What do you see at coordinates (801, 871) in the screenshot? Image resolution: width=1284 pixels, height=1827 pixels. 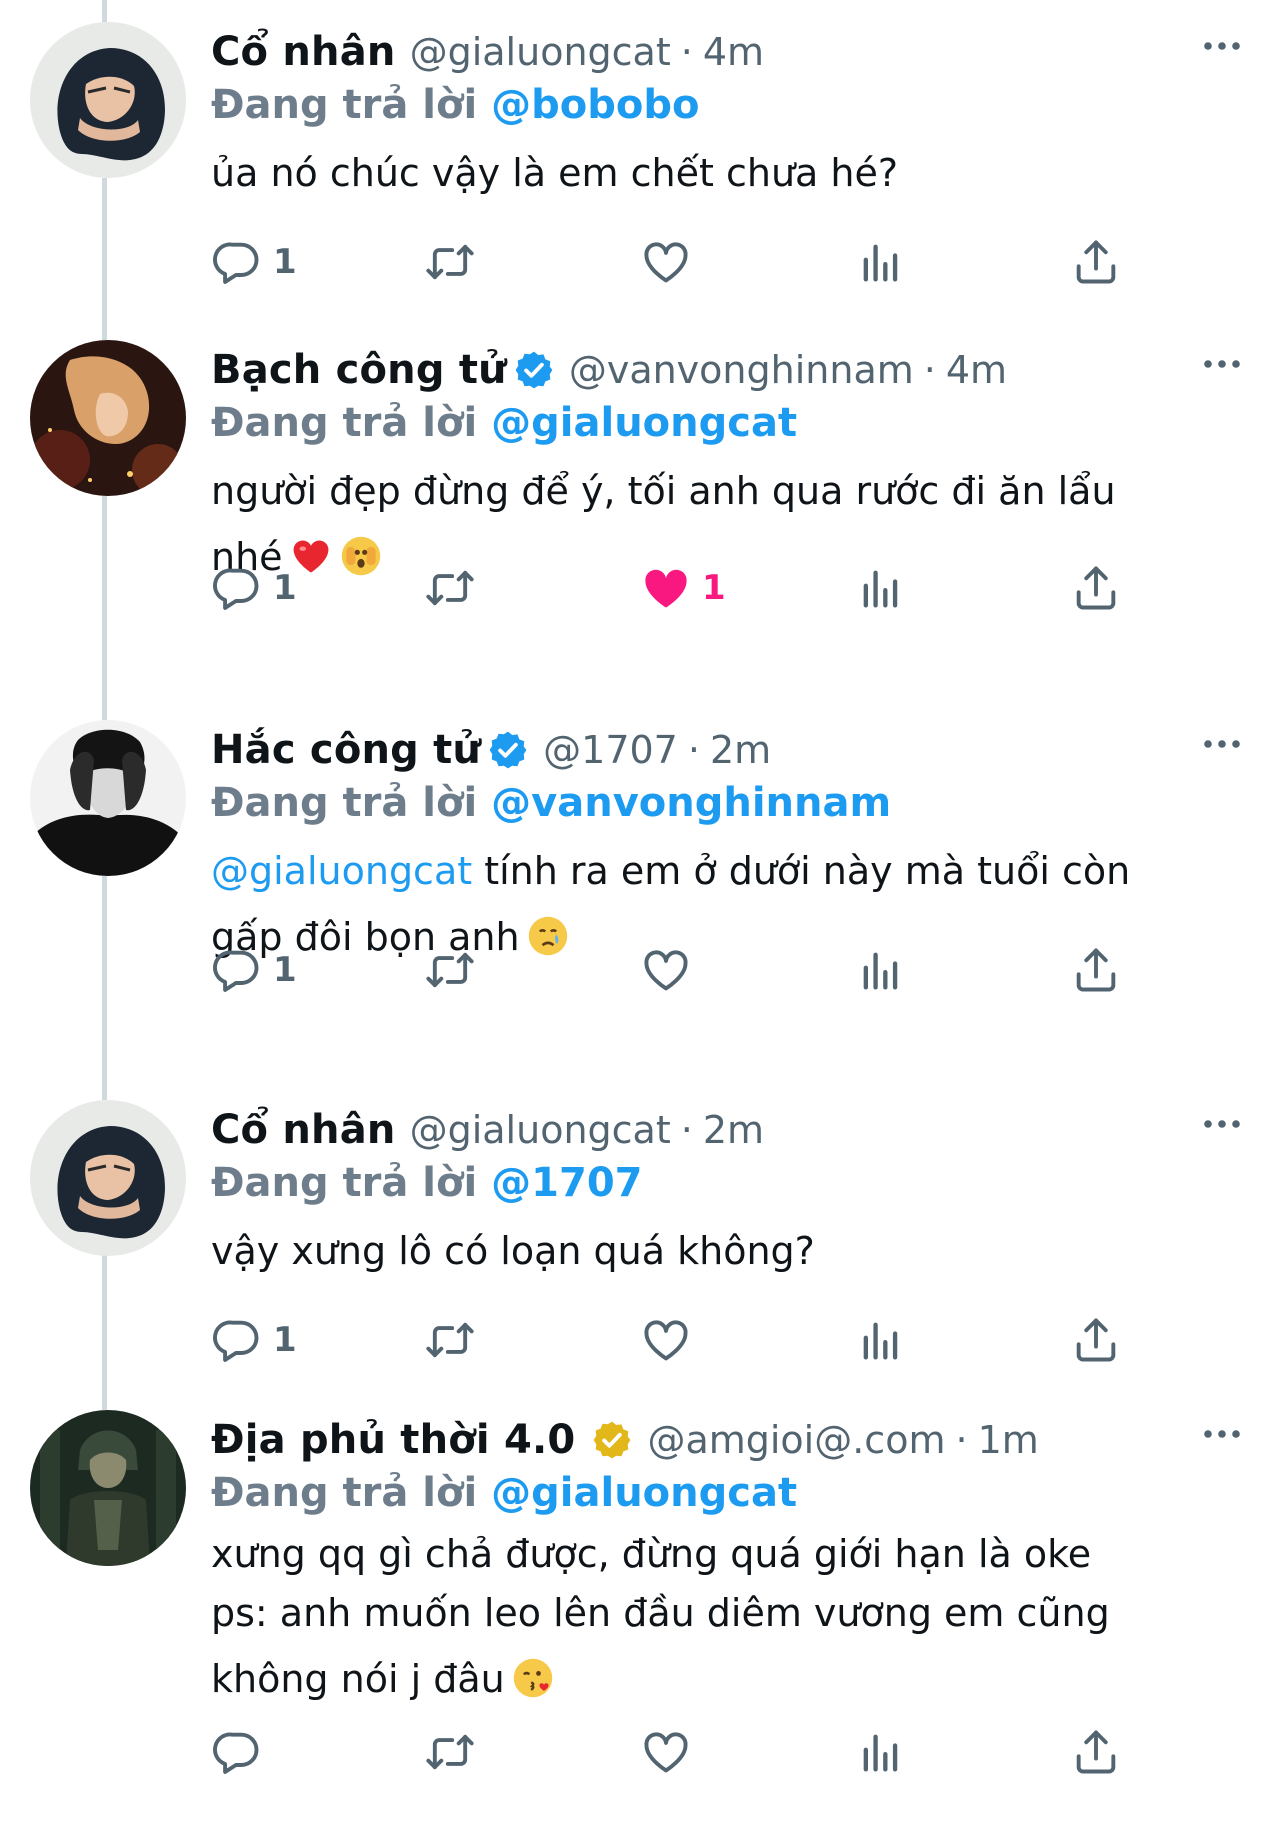 I see `tweet-text-fragment: tính ra em ở dưới này mà tuổi còn` at bounding box center [801, 871].